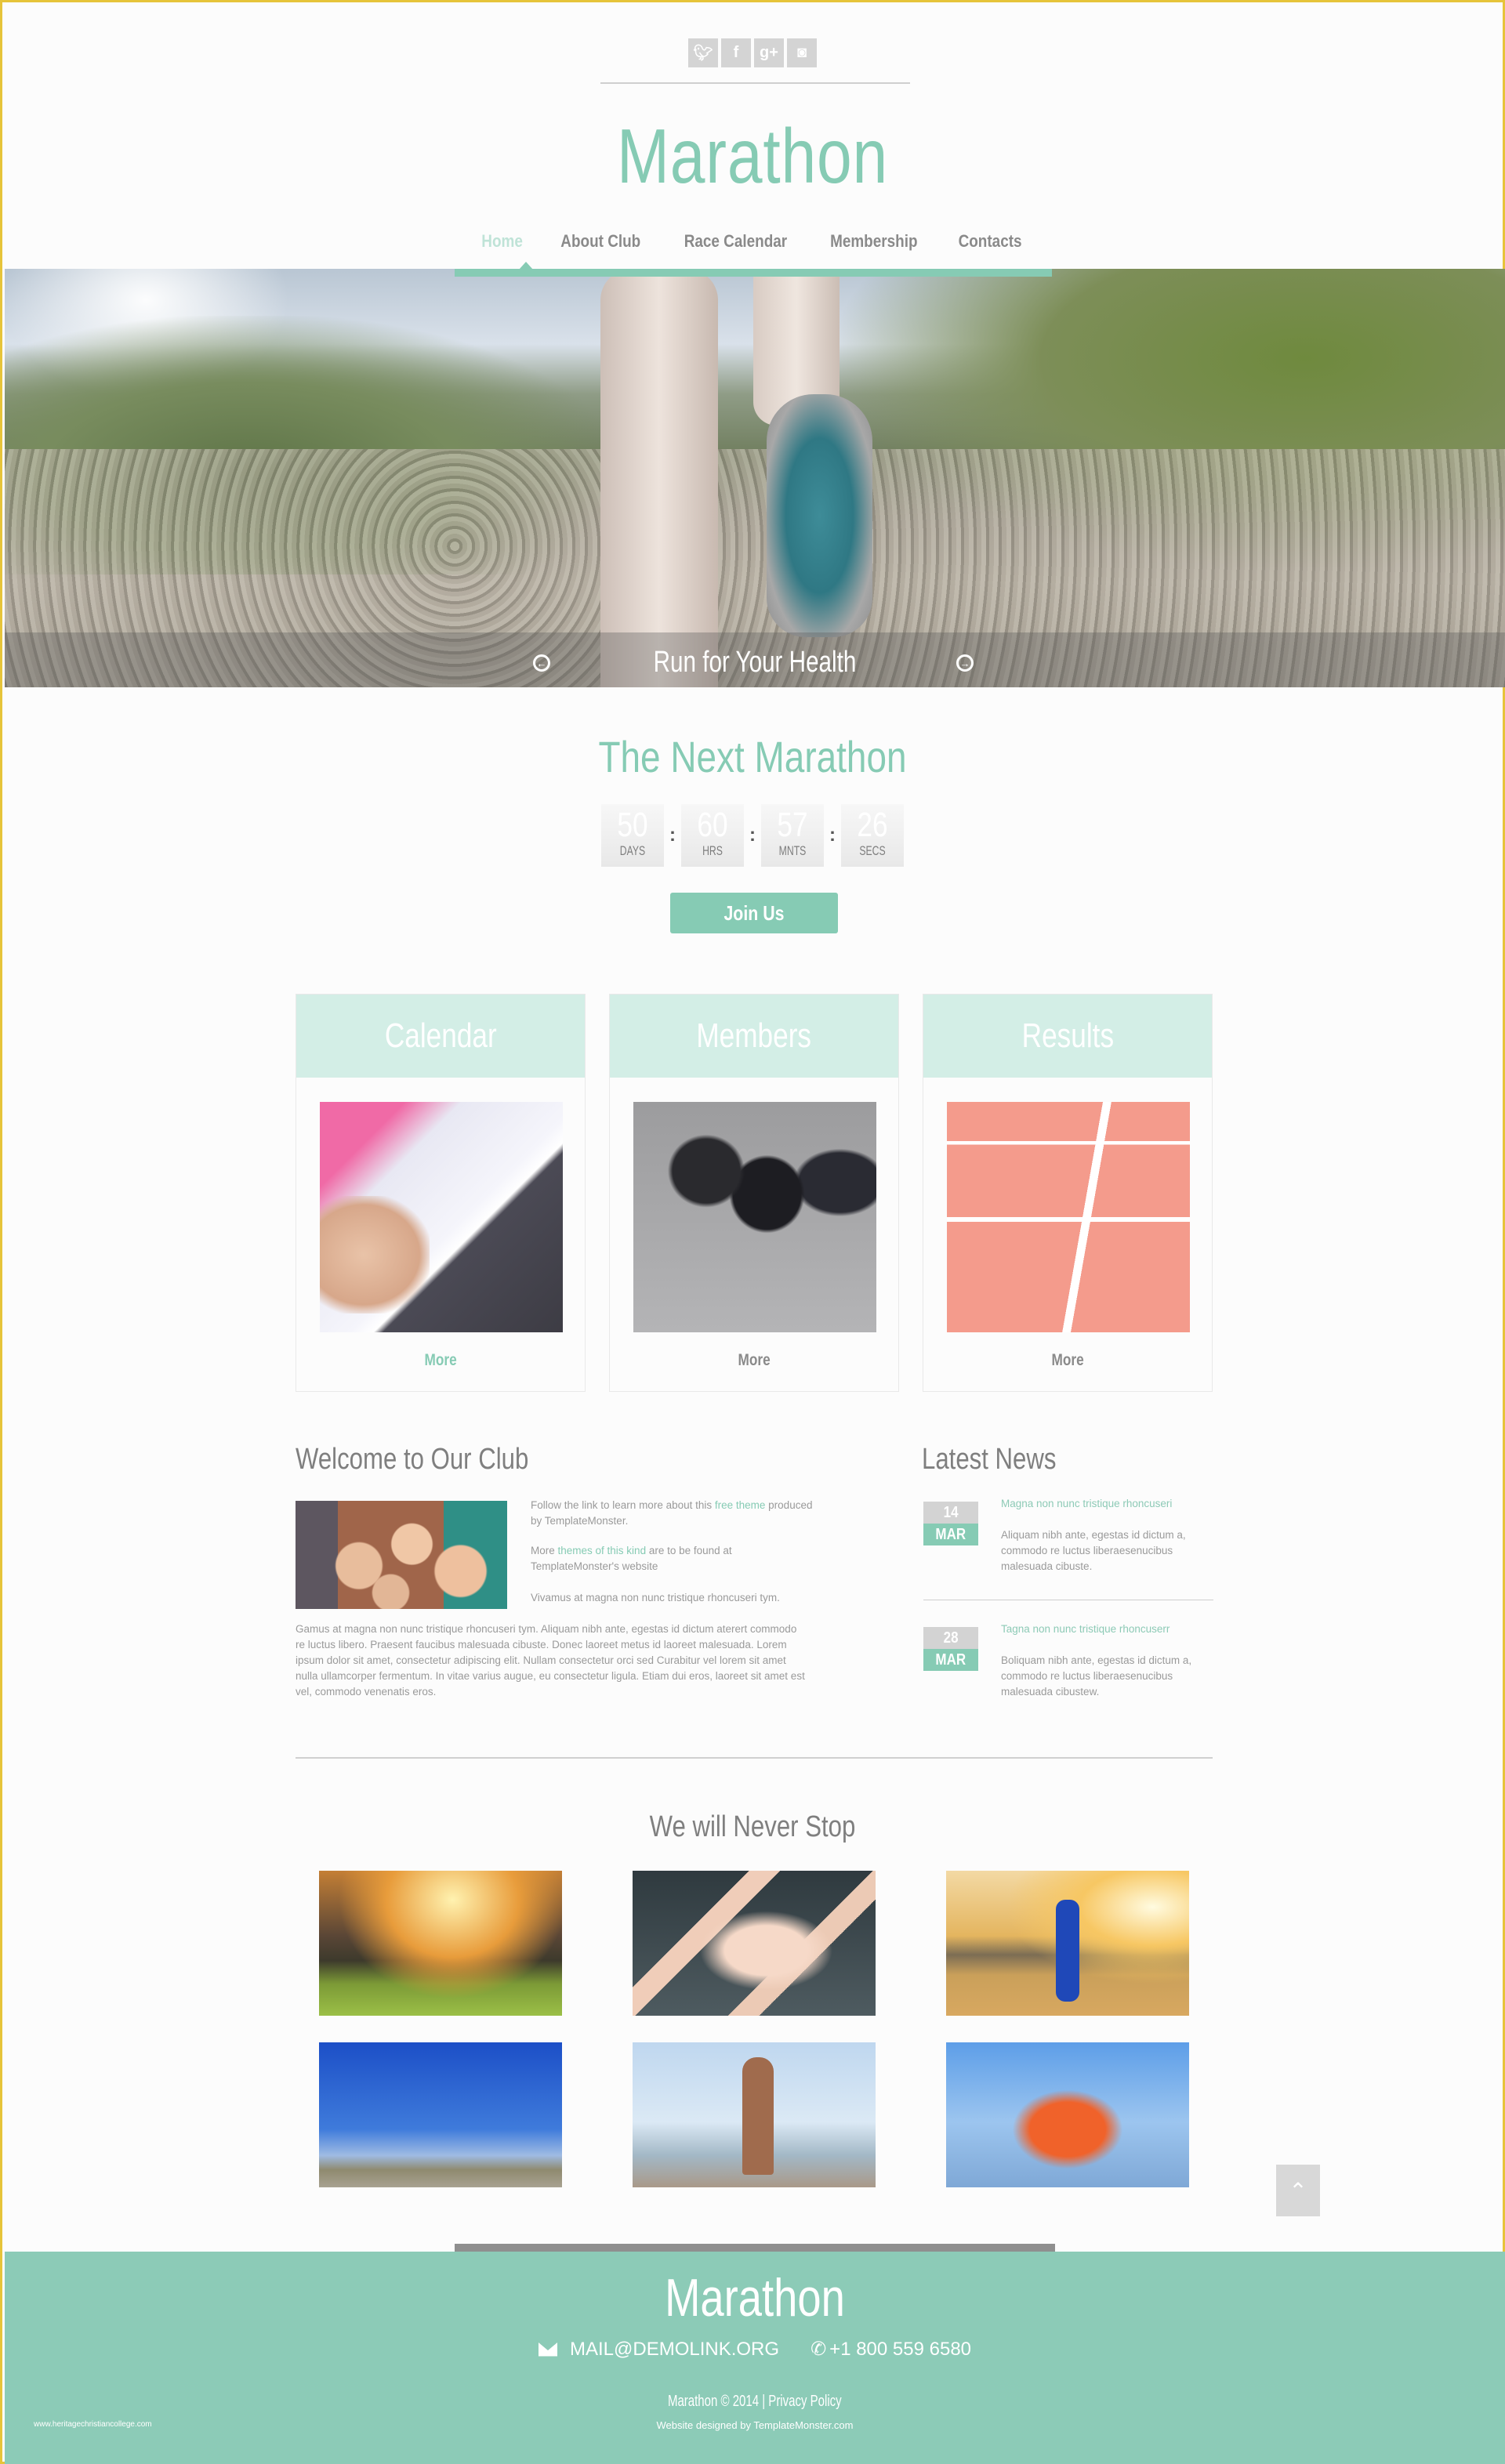 The image size is (1505, 2464). Describe the element at coordinates (703, 52) in the screenshot. I see `twitter-icon: 🐦︎` at that location.